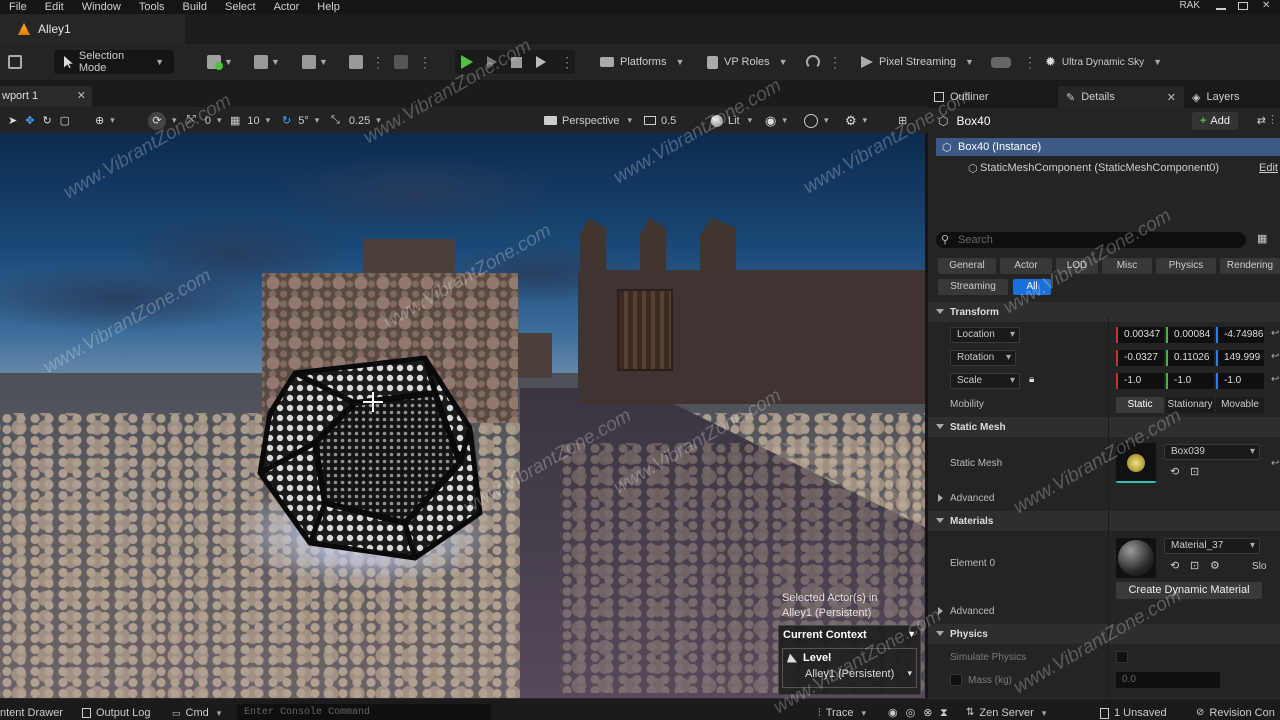 The height and width of the screenshot is (720, 1280). I want to click on add-actor-button: ▼, so click(220, 62).